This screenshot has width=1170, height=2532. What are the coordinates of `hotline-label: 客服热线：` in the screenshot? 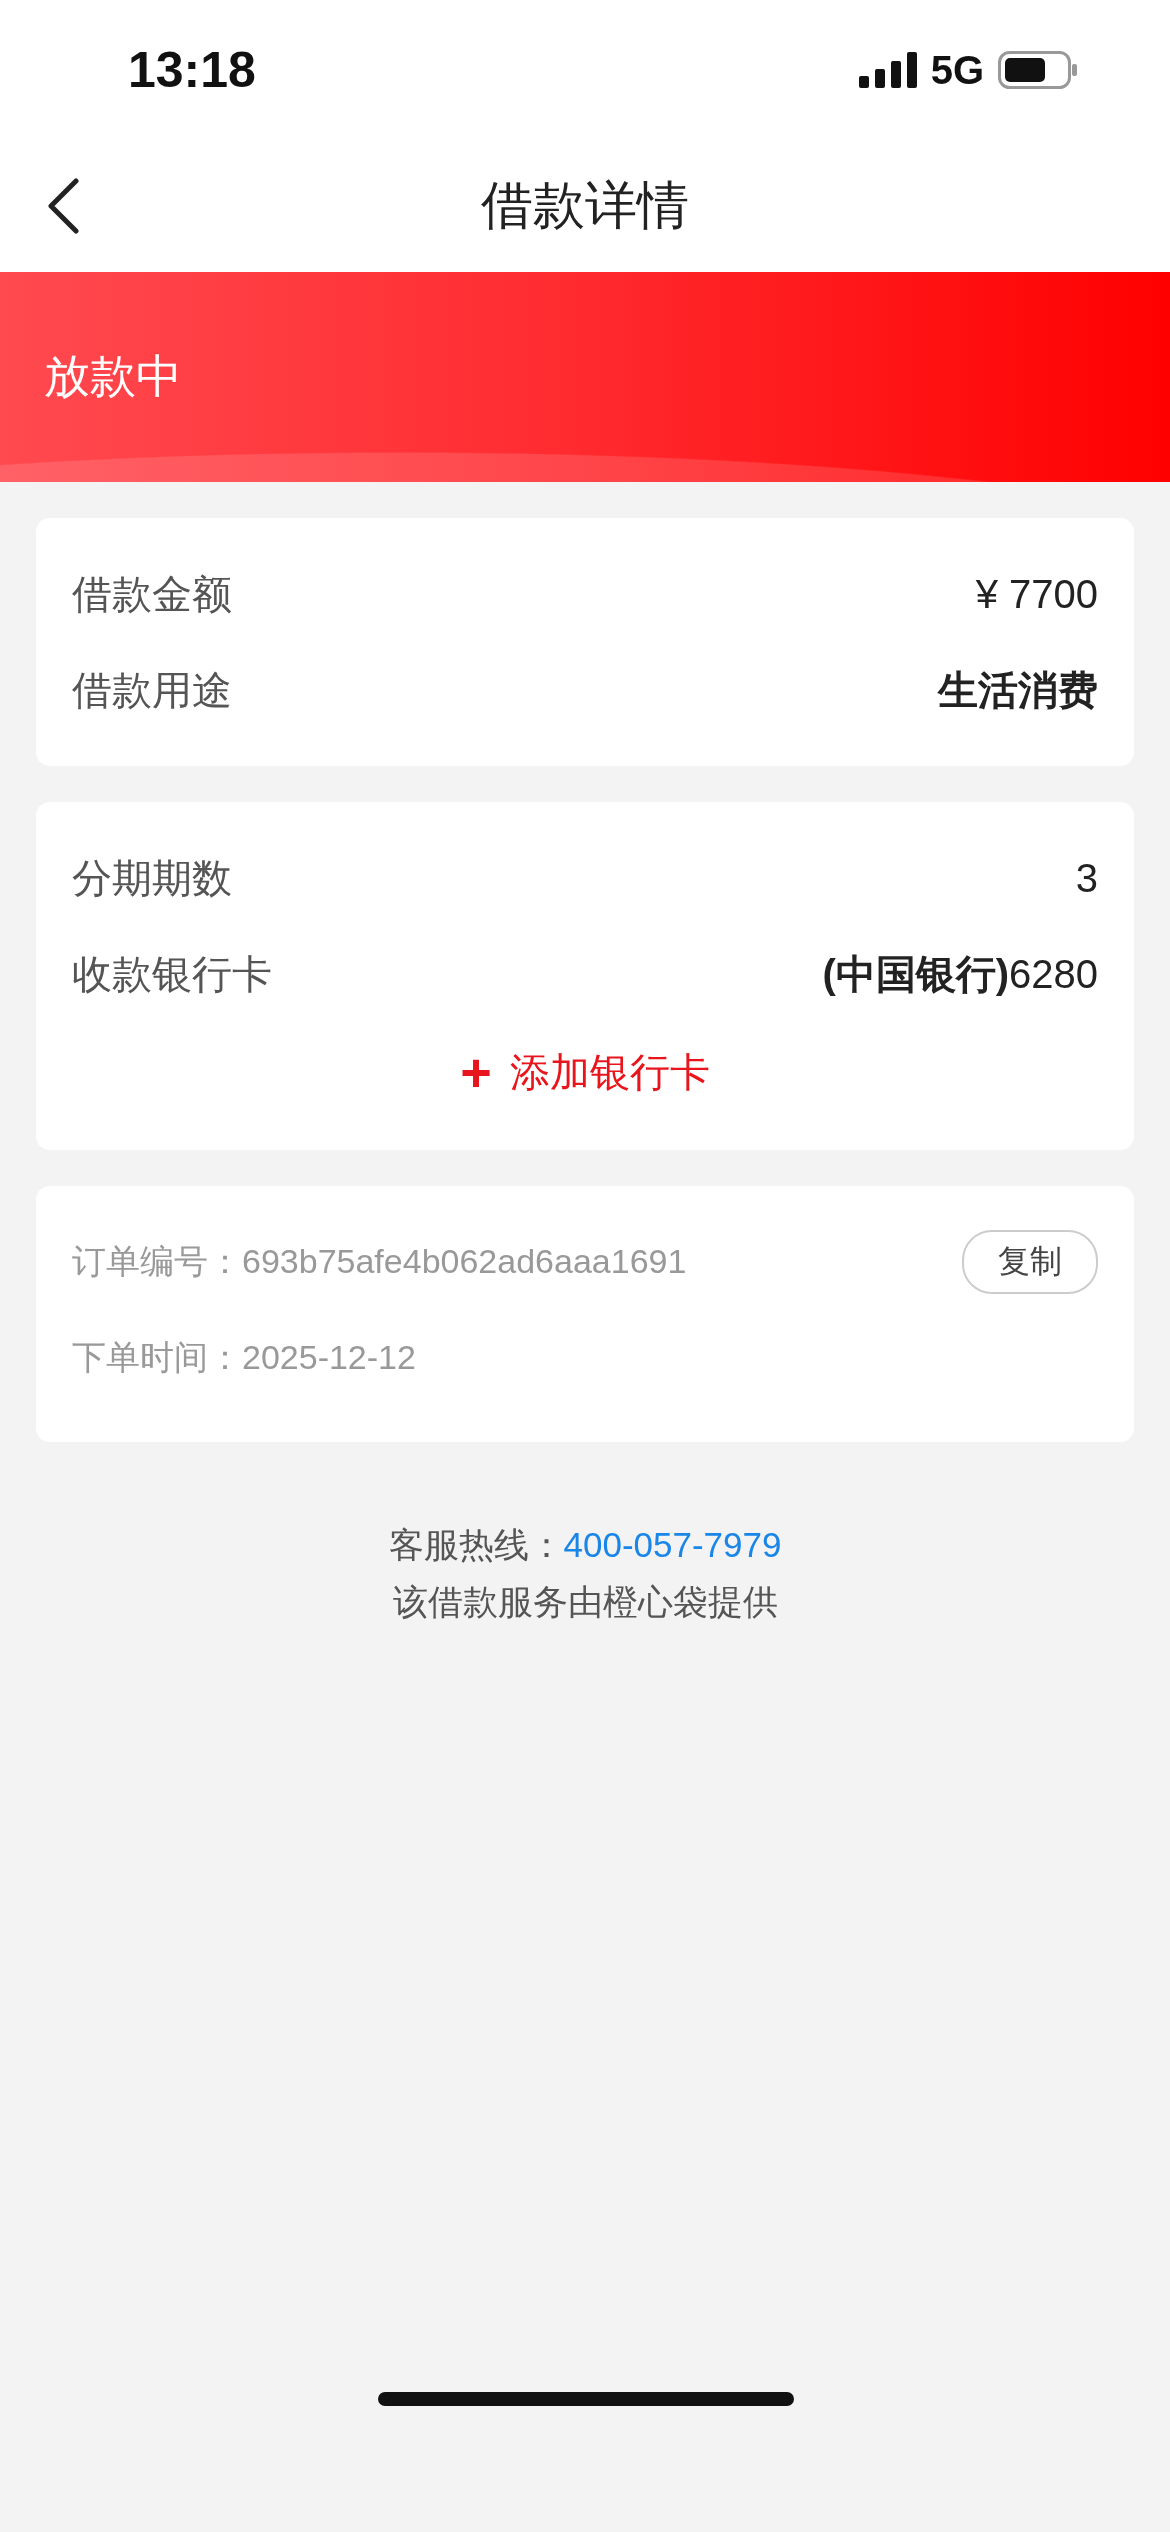 It's located at (476, 1544).